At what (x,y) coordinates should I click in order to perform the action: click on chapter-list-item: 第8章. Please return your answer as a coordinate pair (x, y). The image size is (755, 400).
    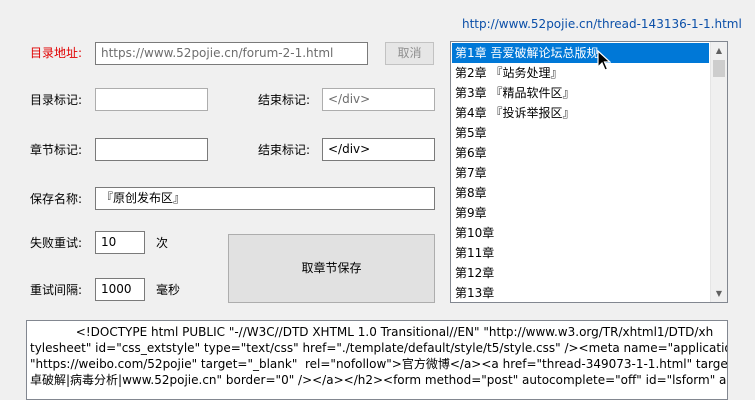
    Looking at the image, I should click on (580, 193).